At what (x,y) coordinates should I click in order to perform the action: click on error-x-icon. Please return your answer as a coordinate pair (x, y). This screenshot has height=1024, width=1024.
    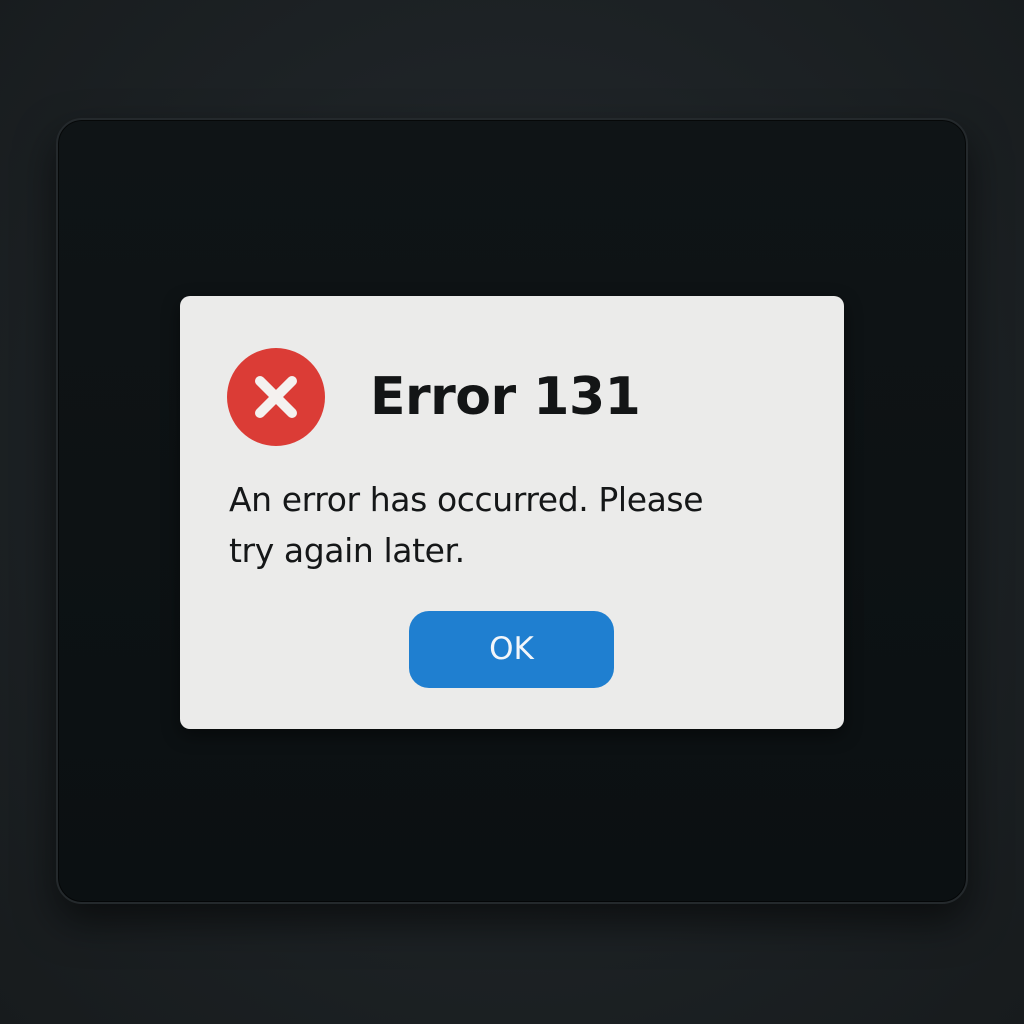
    Looking at the image, I should click on (276, 397).